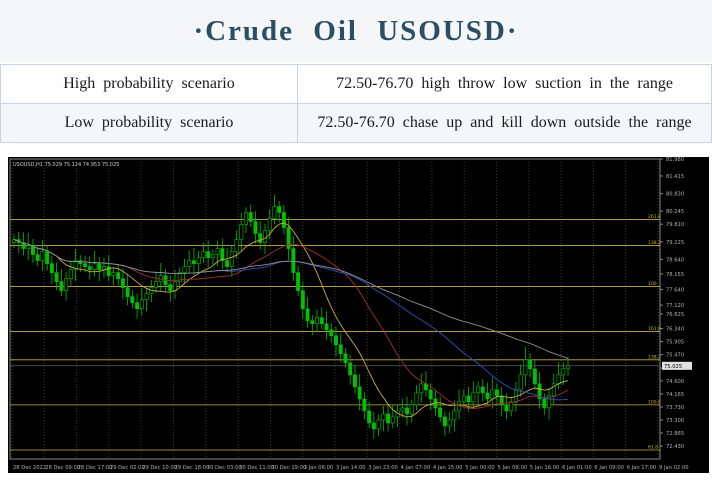  I want to click on y-tick-label: 80.830, so click(675, 195).